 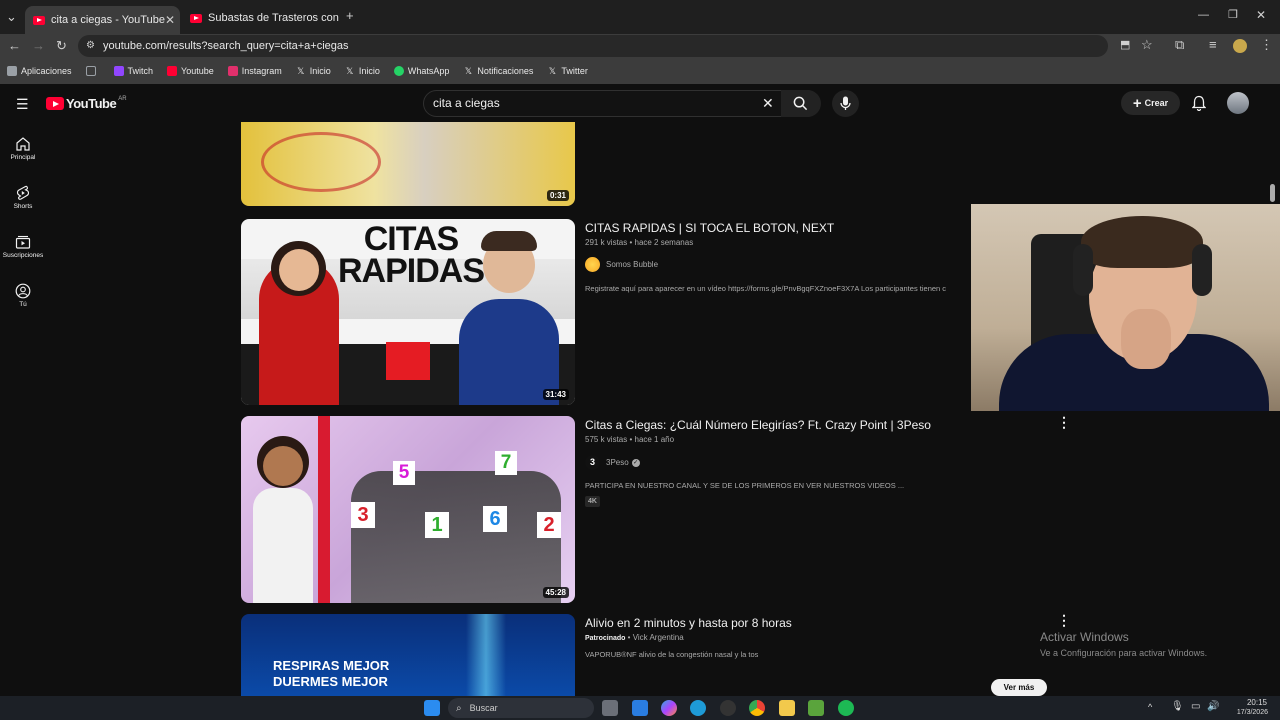 I want to click on tab-youtube-search: cita a ciegas - YouTube ✕, so click(x=102, y=20).